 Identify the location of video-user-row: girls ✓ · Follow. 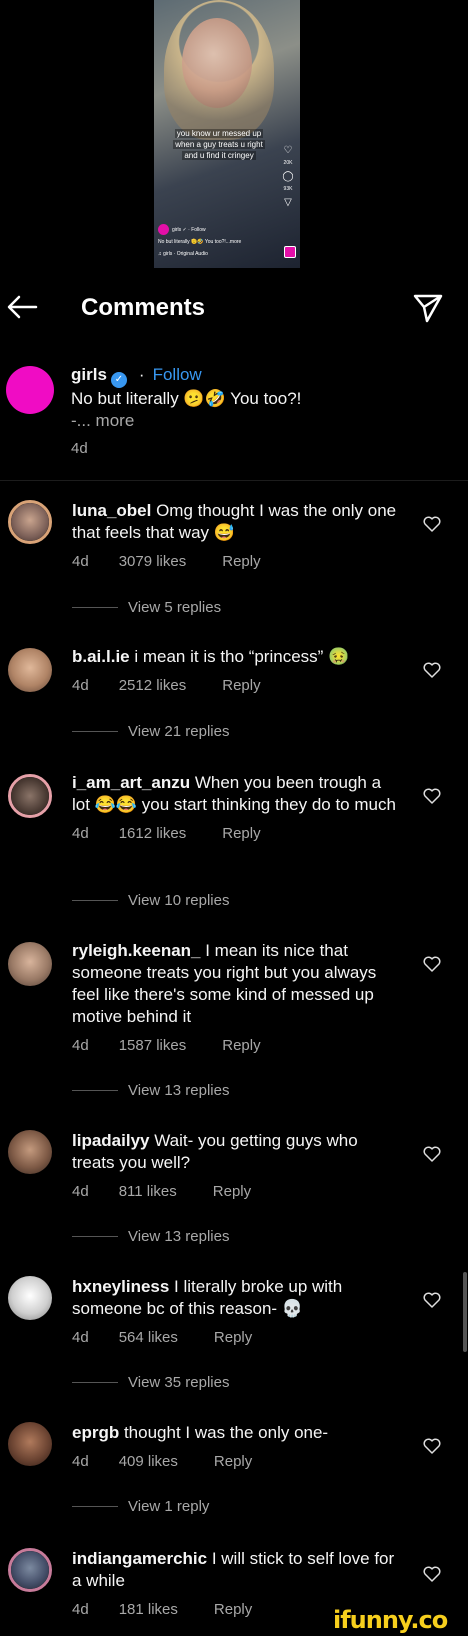
(182, 229).